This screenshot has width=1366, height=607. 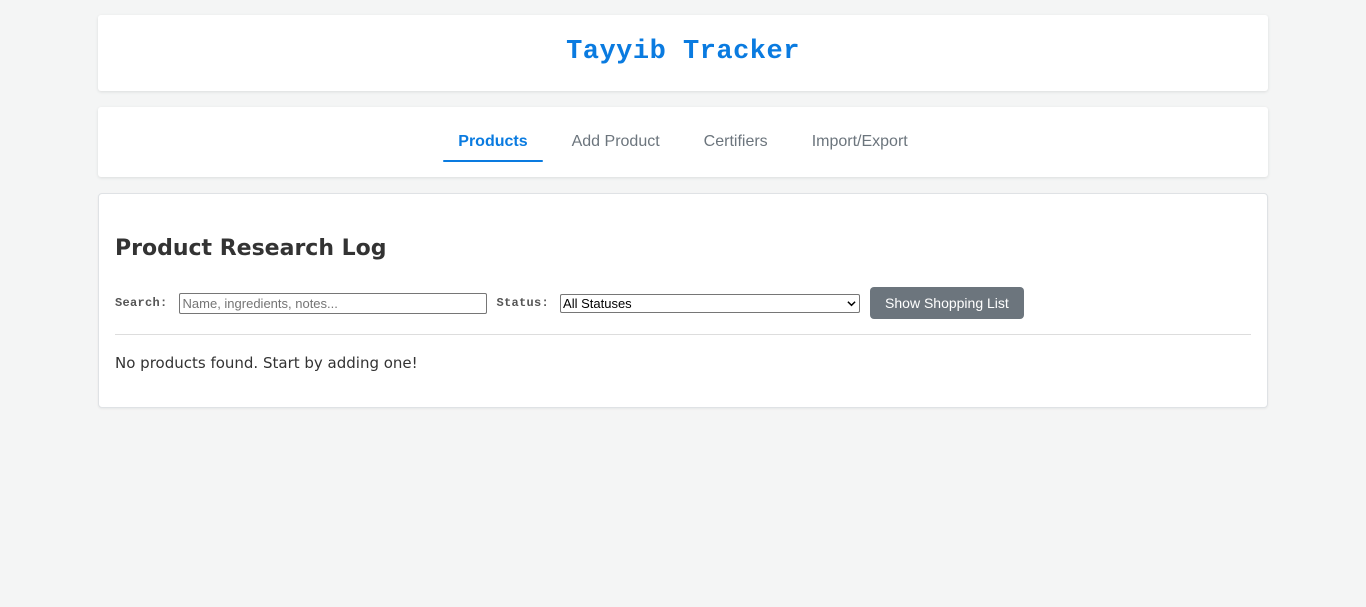 I want to click on tab-add-product: Add Product, so click(x=616, y=142).